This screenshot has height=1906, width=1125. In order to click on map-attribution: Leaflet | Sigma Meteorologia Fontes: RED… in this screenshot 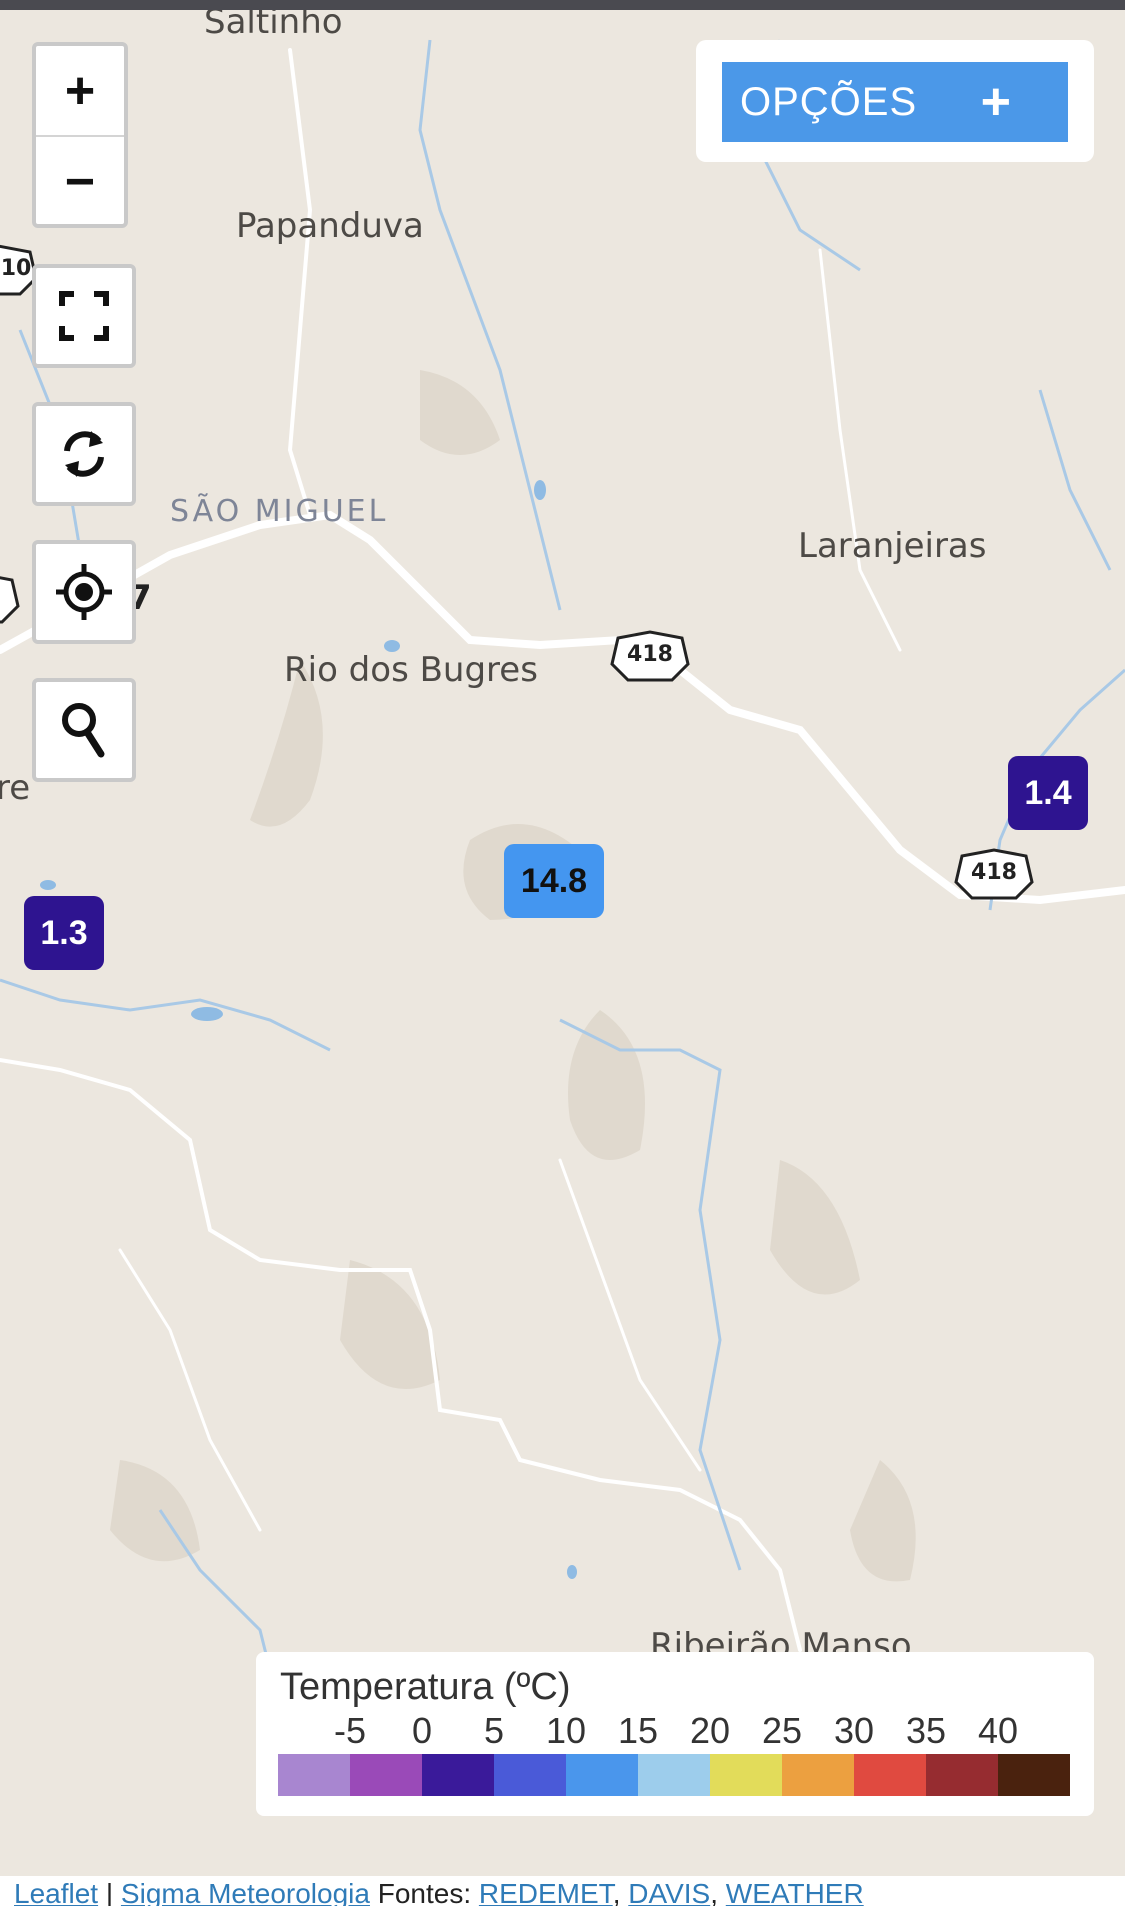, I will do `click(562, 1891)`.